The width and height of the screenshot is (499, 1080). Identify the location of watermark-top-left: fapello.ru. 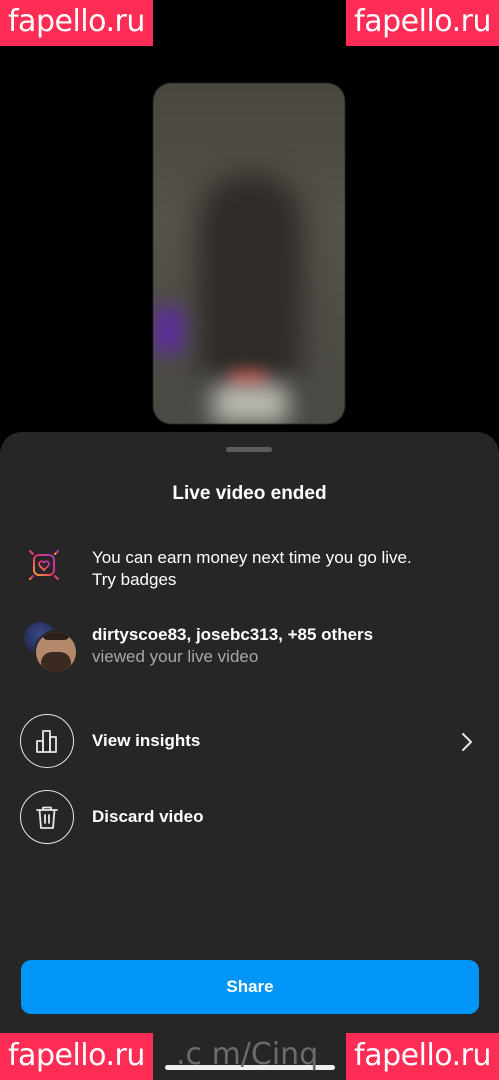
(76, 23).